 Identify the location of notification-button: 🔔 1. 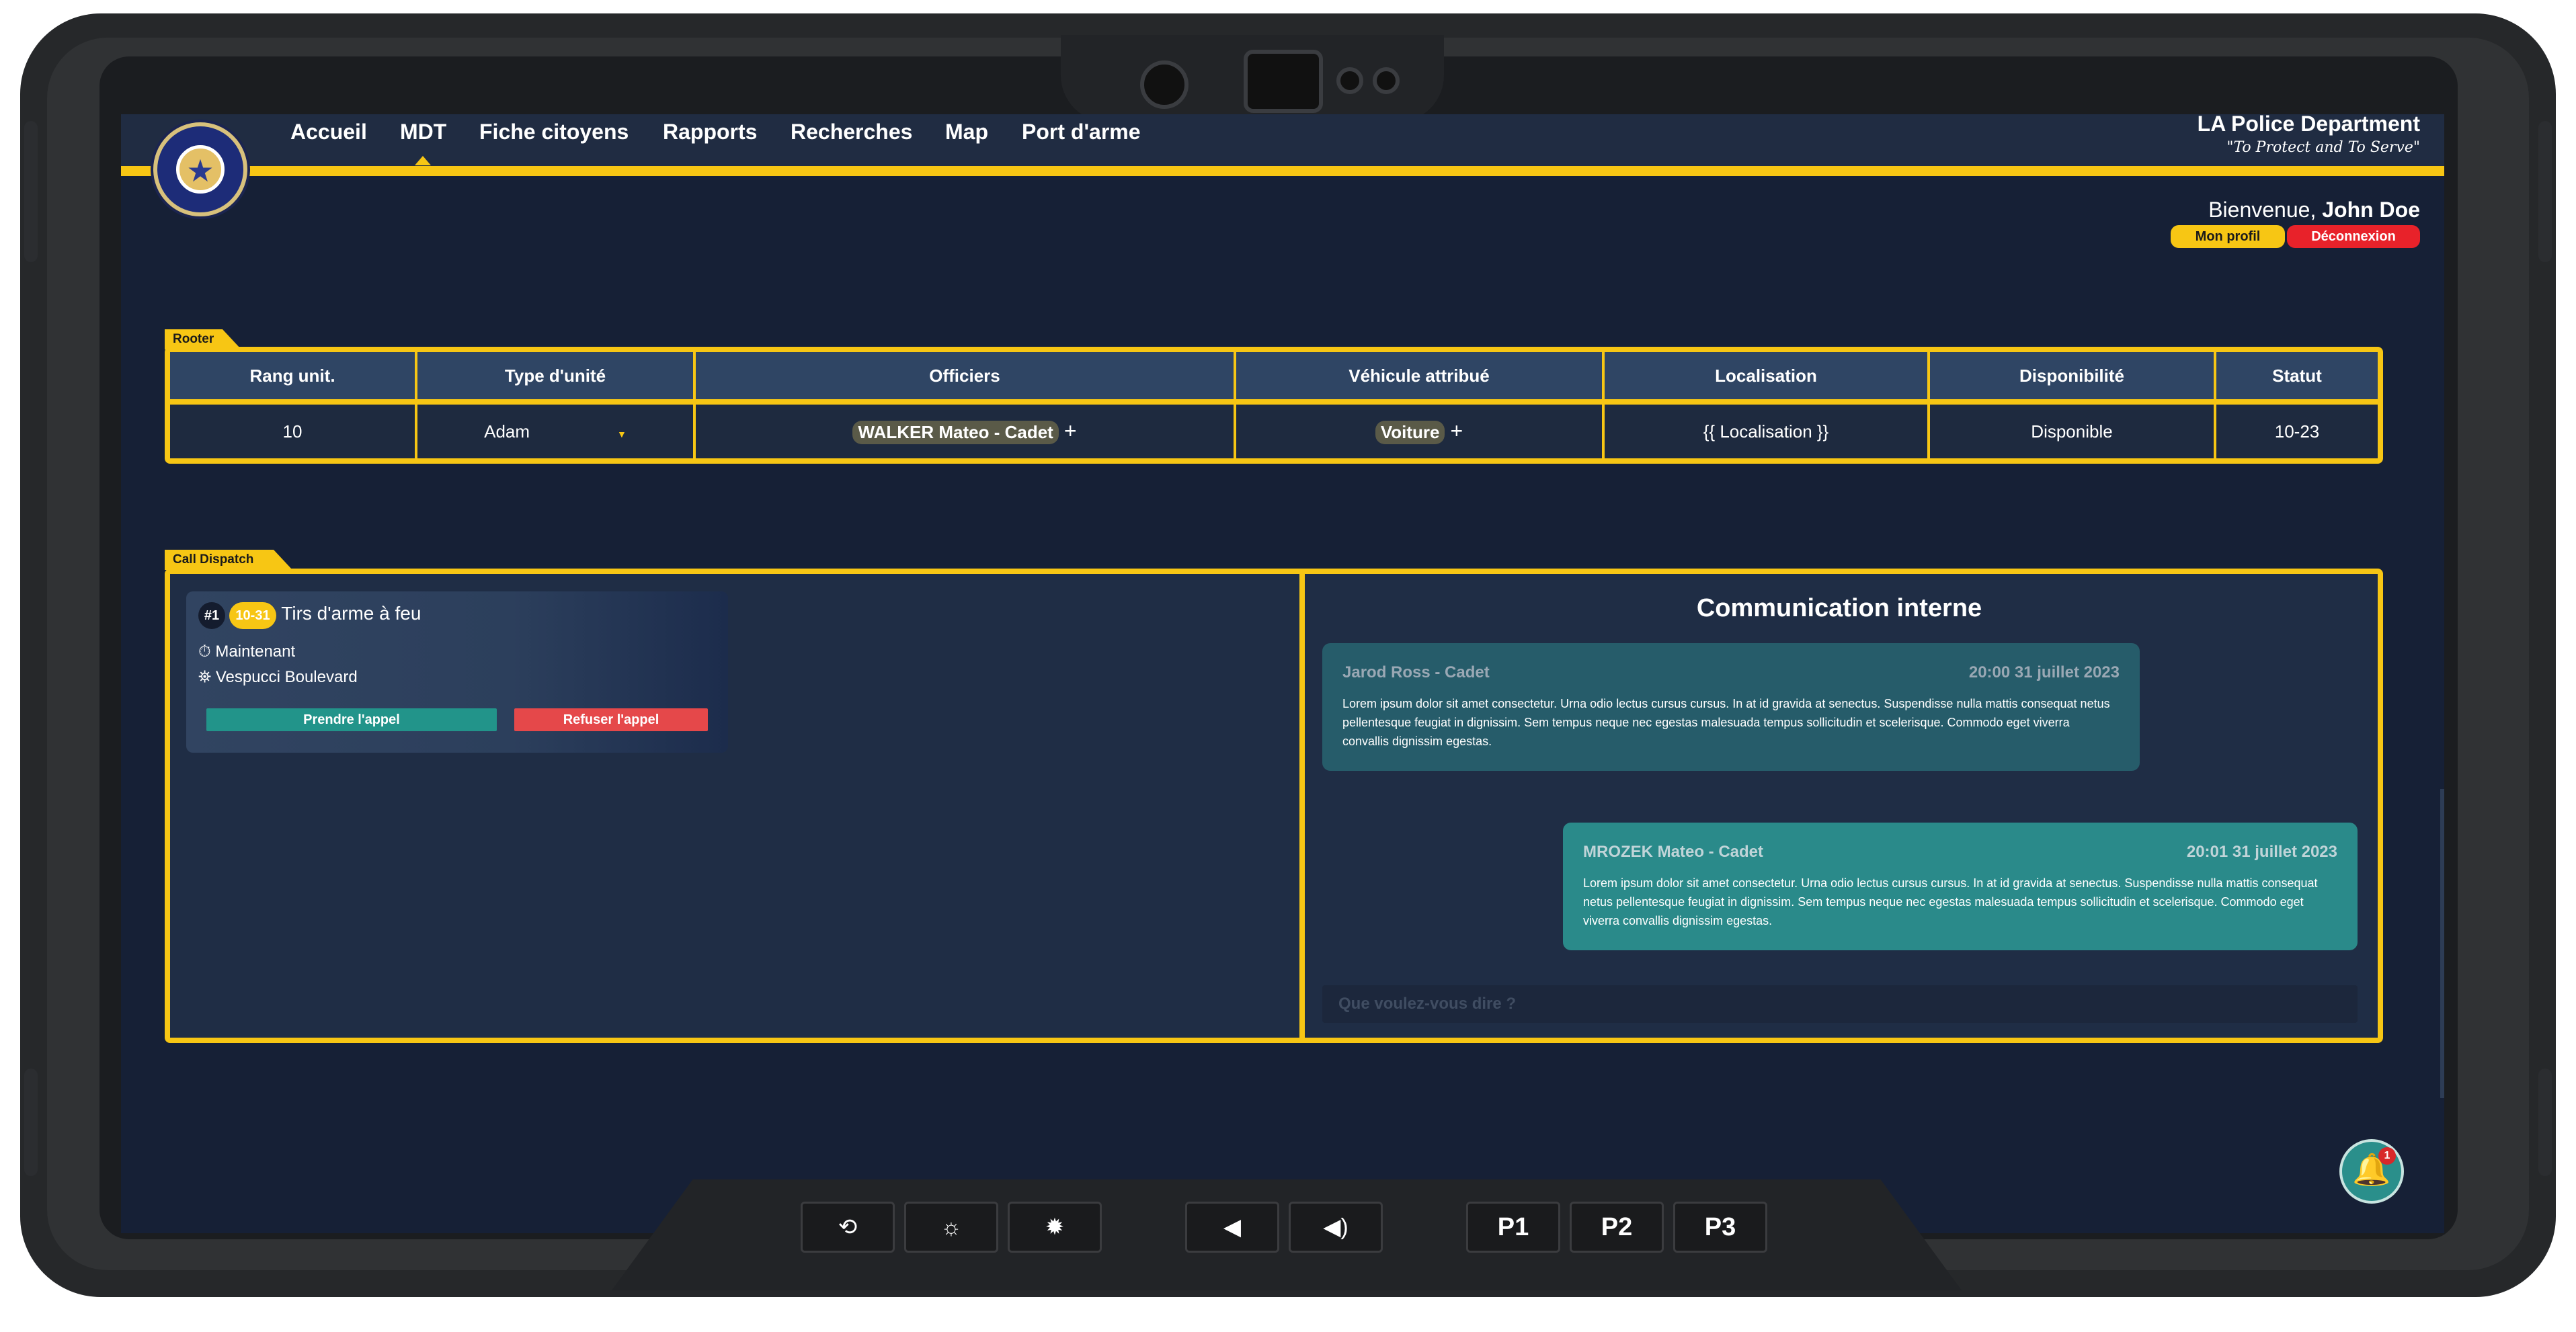
(2371, 1171).